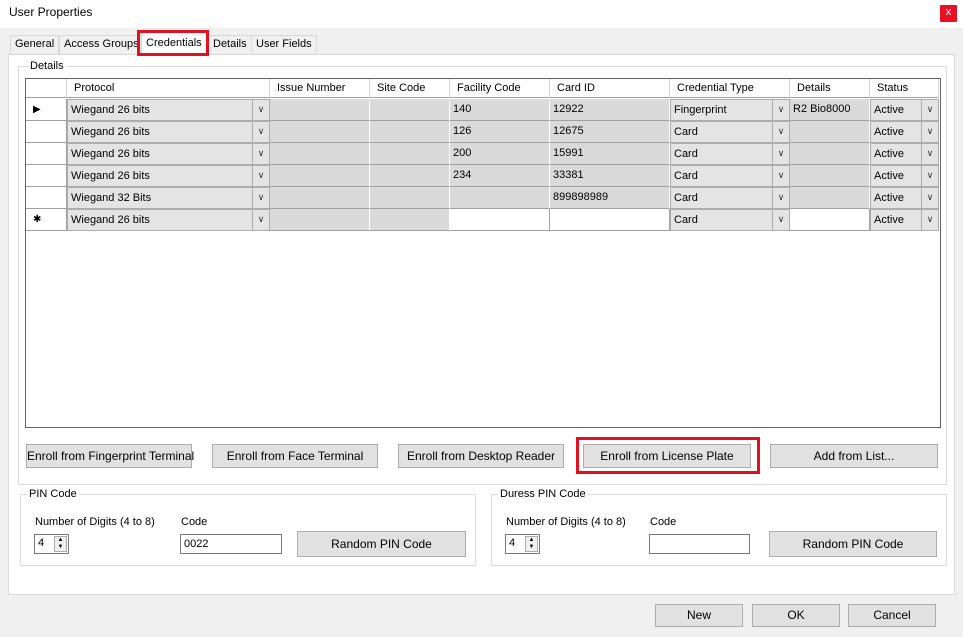  I want to click on cancel-button: Cancel, so click(892, 615).